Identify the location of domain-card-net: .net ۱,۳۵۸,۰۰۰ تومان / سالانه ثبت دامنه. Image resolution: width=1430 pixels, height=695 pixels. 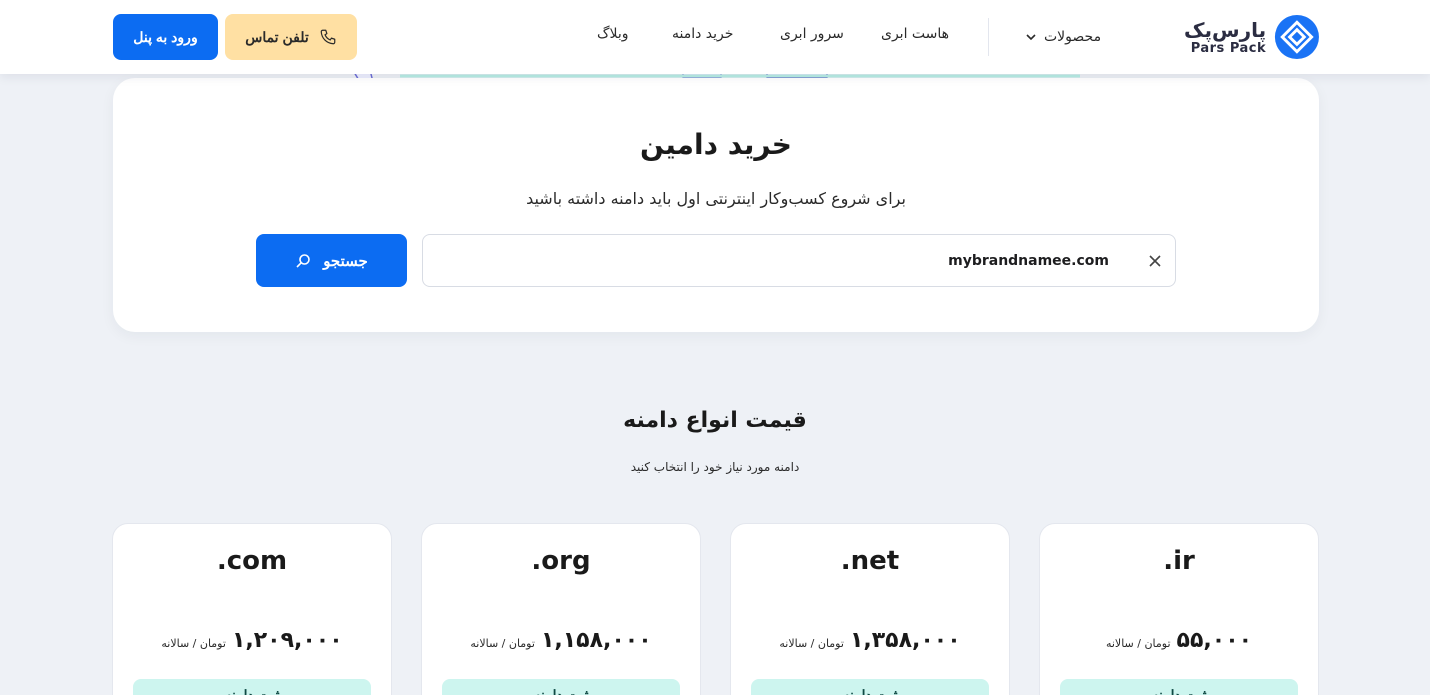
(870, 609).